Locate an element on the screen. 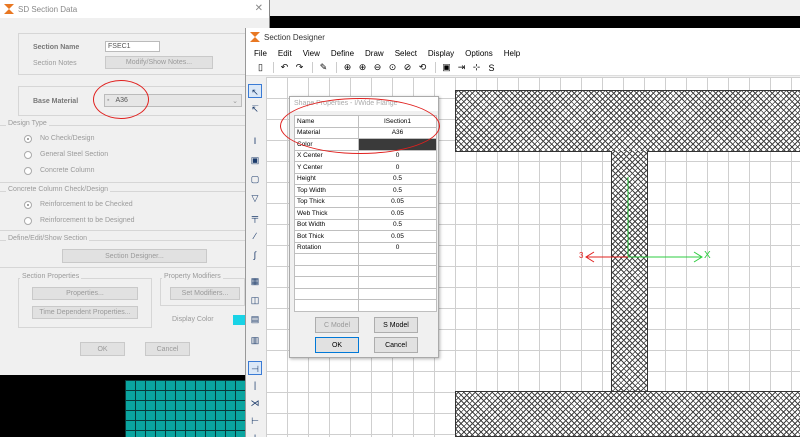  zoom-out-icon: ⊖ is located at coordinates (377, 67).